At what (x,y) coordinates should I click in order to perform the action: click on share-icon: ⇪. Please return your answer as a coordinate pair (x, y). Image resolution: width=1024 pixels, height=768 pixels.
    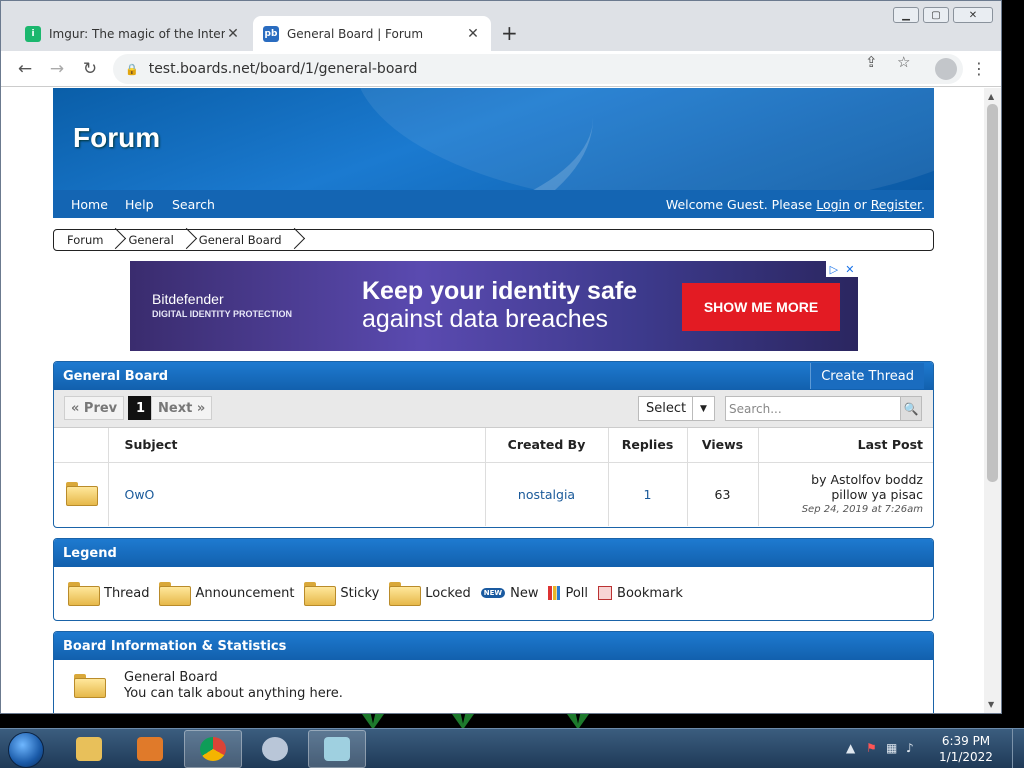
    Looking at the image, I should click on (871, 62).